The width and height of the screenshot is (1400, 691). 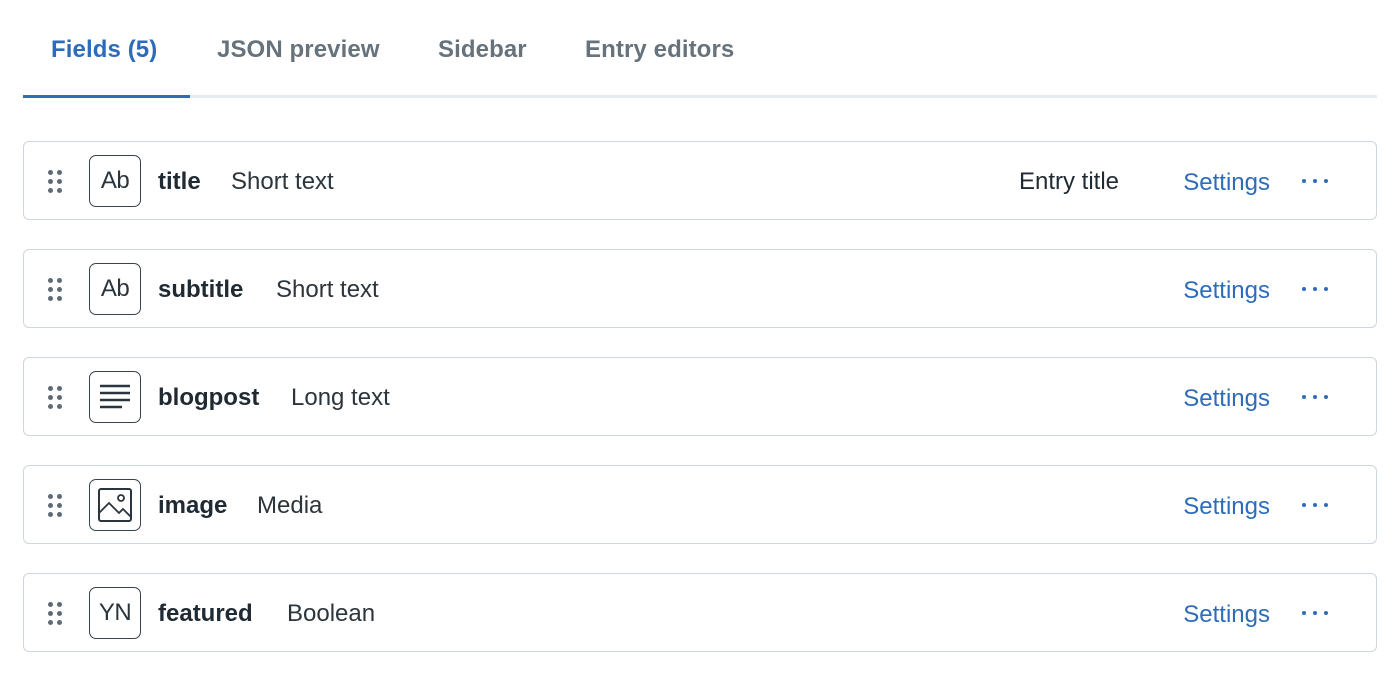 What do you see at coordinates (659, 49) in the screenshot?
I see `tab-entry-editors: Entry editors` at bounding box center [659, 49].